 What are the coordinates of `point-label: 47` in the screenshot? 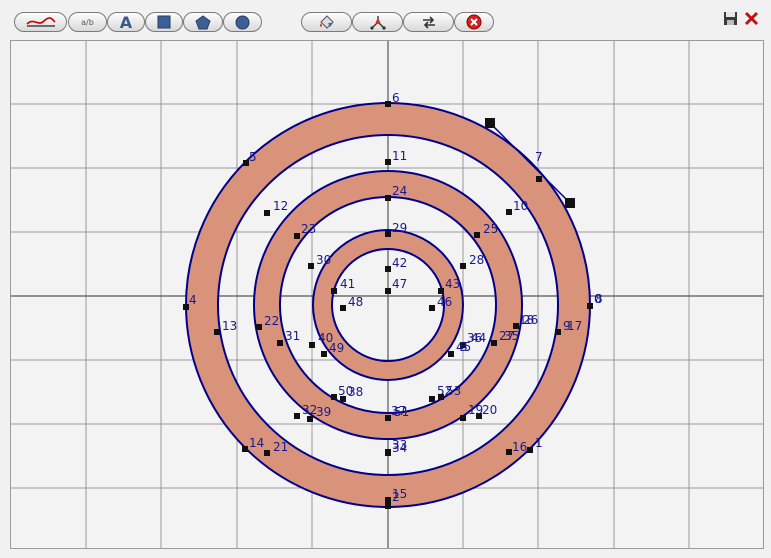 It's located at (399, 284).